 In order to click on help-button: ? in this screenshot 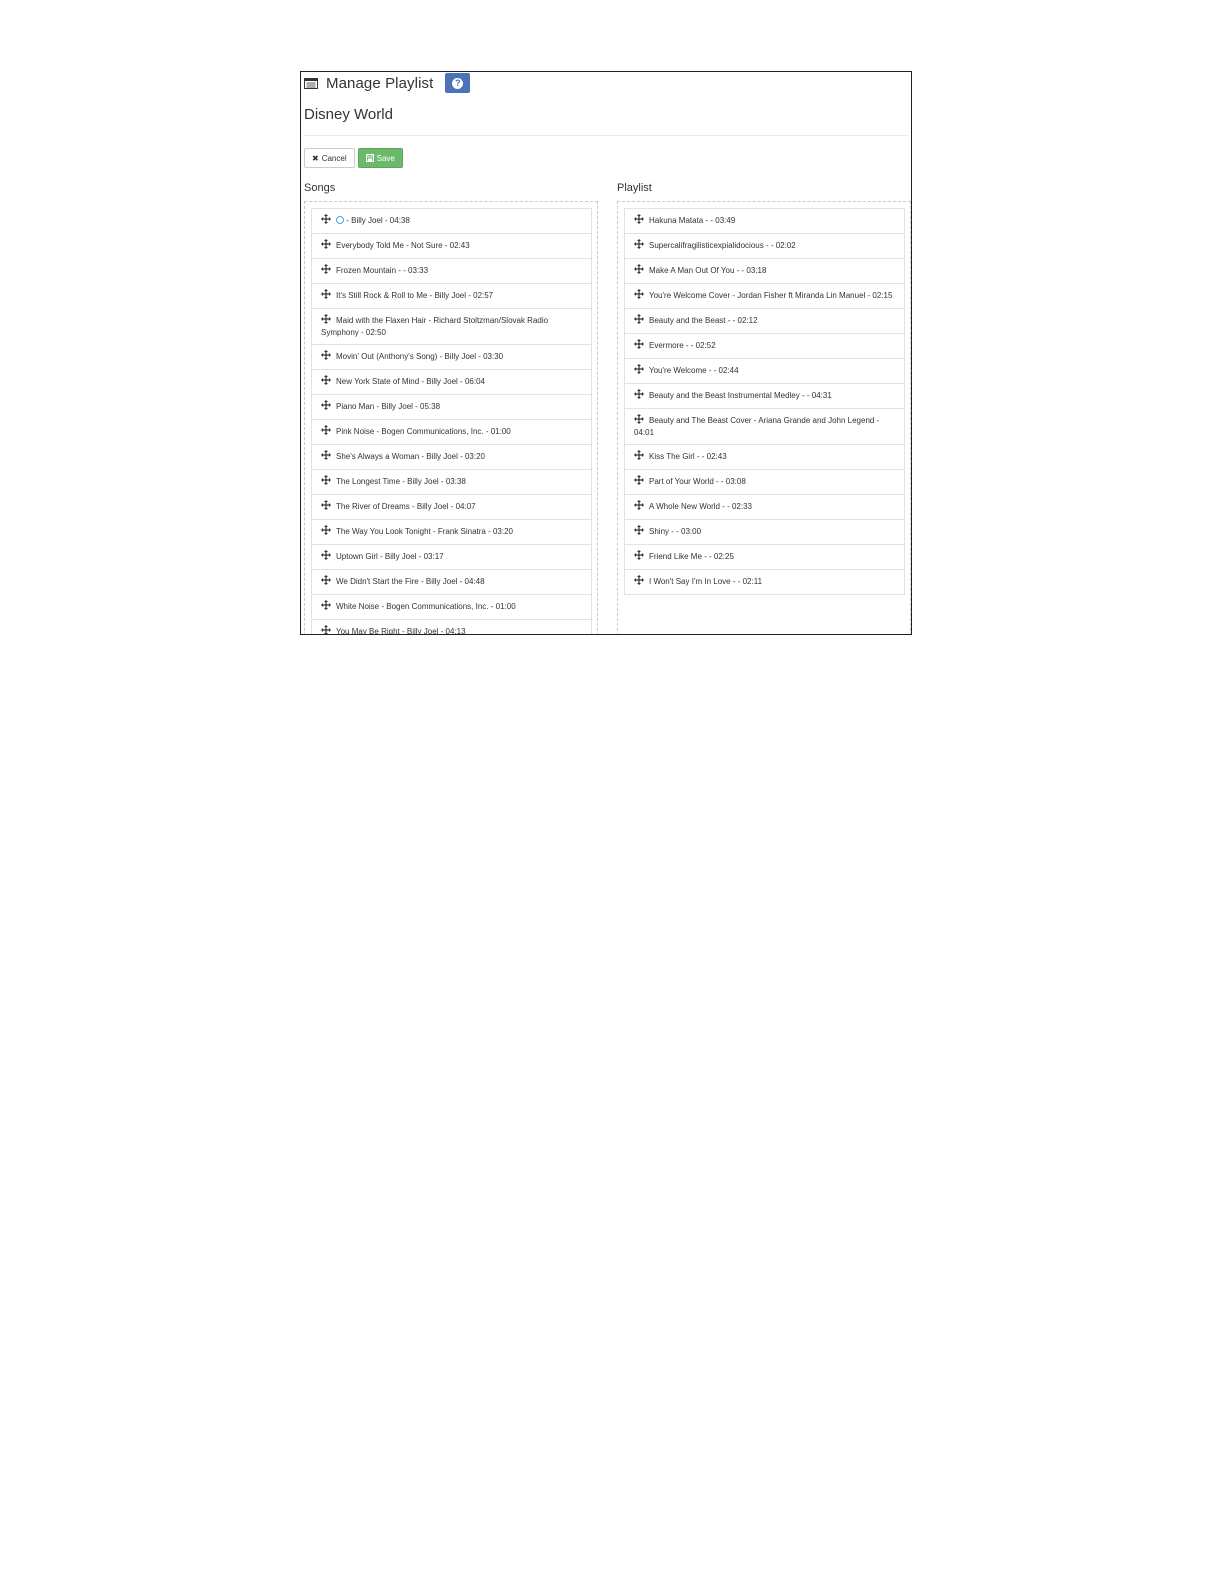, I will do `click(458, 83)`.